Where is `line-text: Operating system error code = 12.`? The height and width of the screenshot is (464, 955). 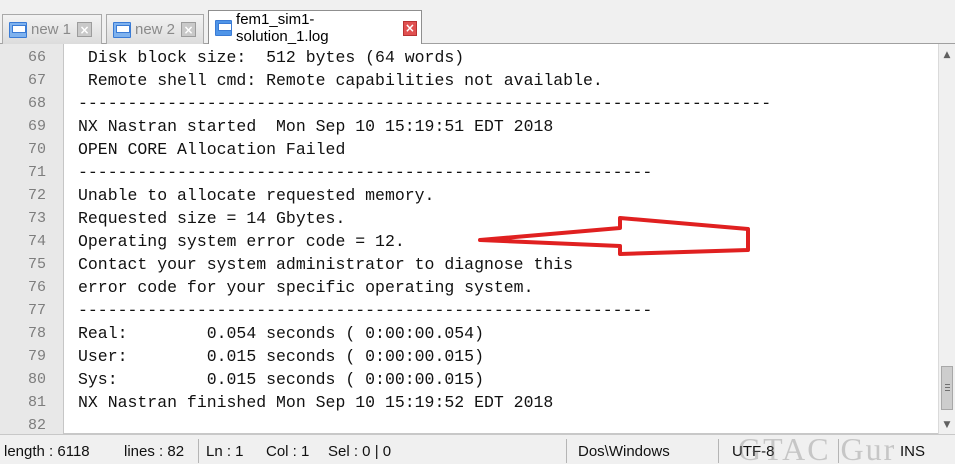 line-text: Operating system error code = 12. is located at coordinates (241, 241).